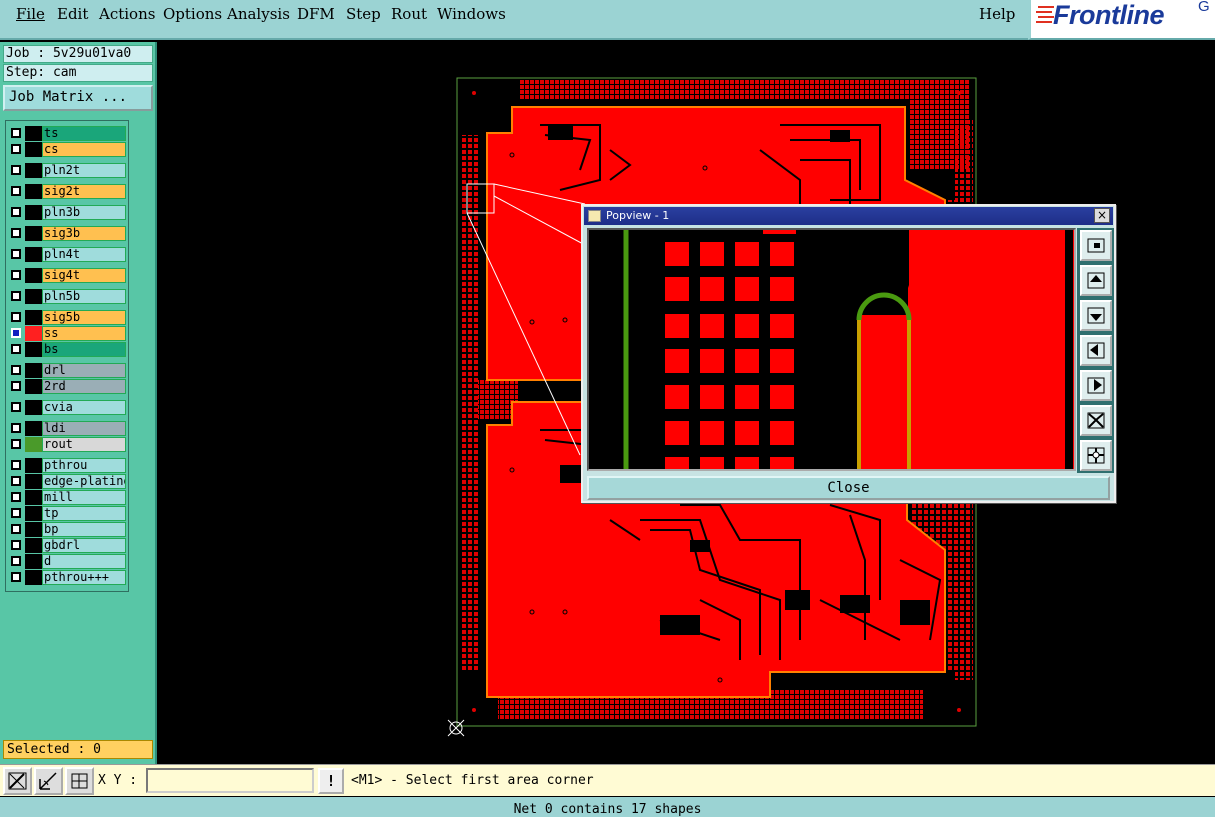 This screenshot has height=817, width=1215. What do you see at coordinates (67, 296) in the screenshot?
I see `layer-row: pln5b` at bounding box center [67, 296].